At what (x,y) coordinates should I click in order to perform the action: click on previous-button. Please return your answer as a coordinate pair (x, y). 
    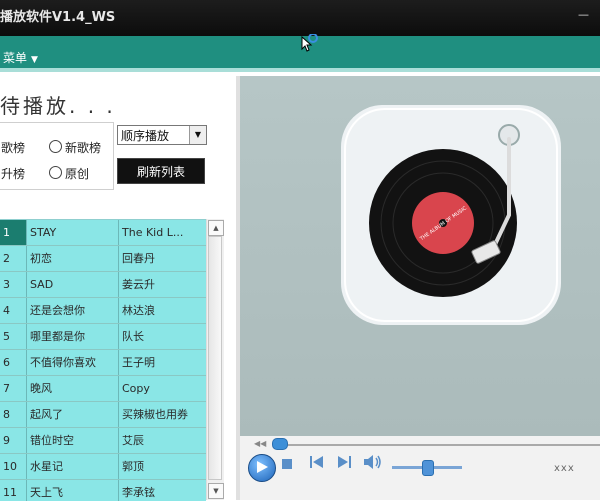
    Looking at the image, I should click on (317, 464).